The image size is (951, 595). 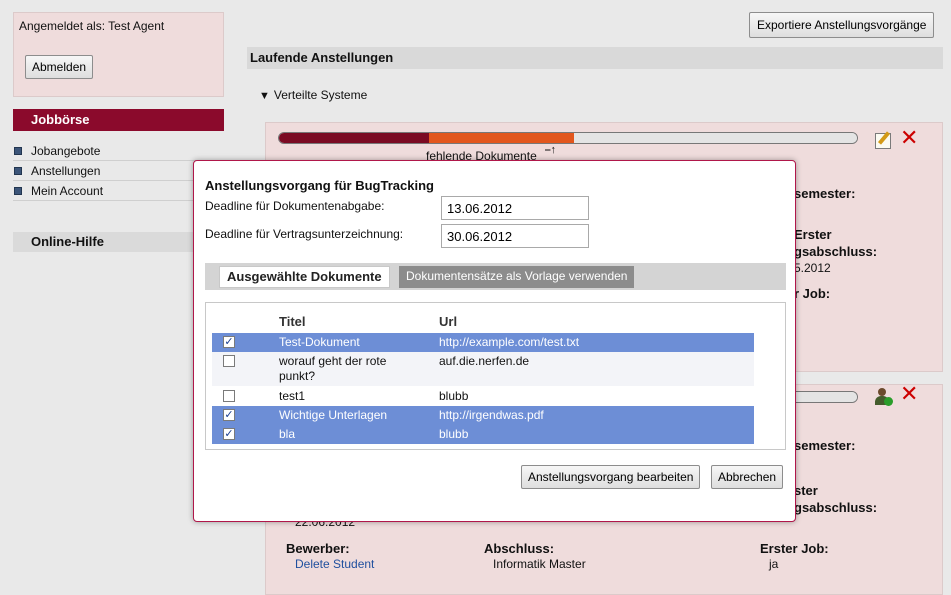 What do you see at coordinates (774, 564) in the screenshot?
I see `first-job-value: ja` at bounding box center [774, 564].